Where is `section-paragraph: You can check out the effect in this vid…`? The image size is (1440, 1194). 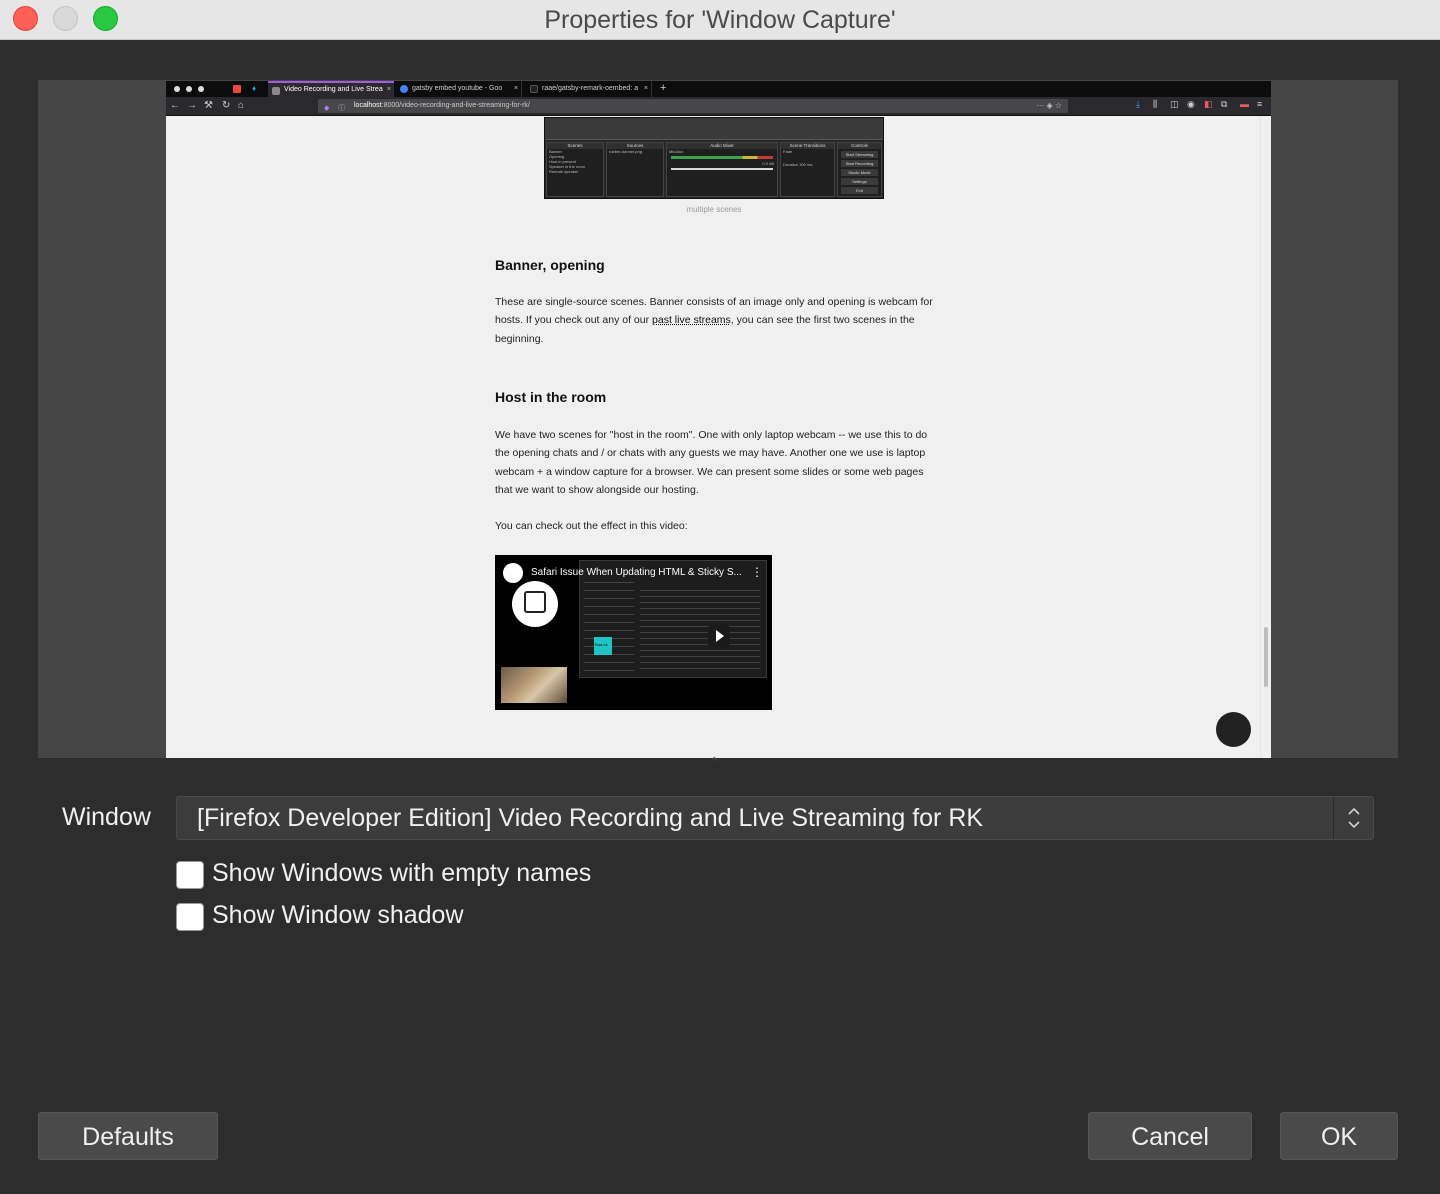 section-paragraph: You can check out the effect in this vid… is located at coordinates (591, 526).